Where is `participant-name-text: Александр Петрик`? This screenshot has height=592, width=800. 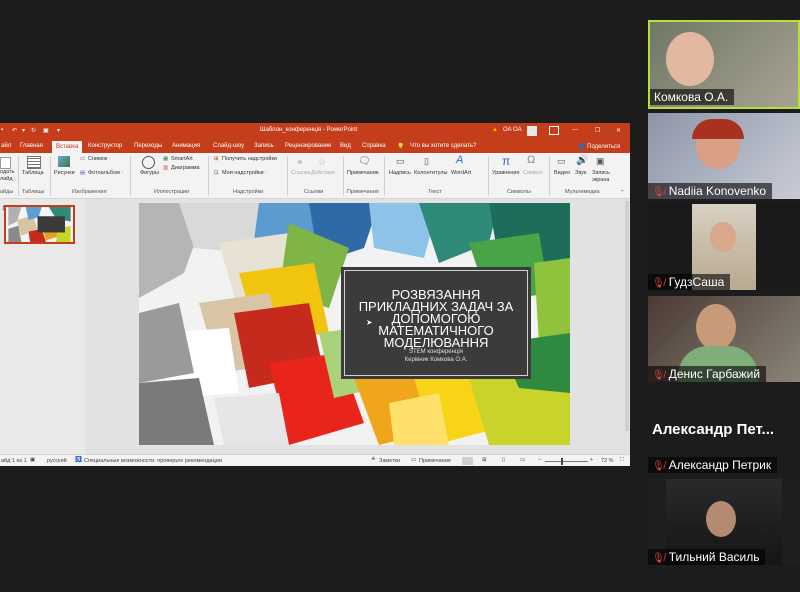
participant-name-text: Александр Петрик is located at coordinates (720, 465).